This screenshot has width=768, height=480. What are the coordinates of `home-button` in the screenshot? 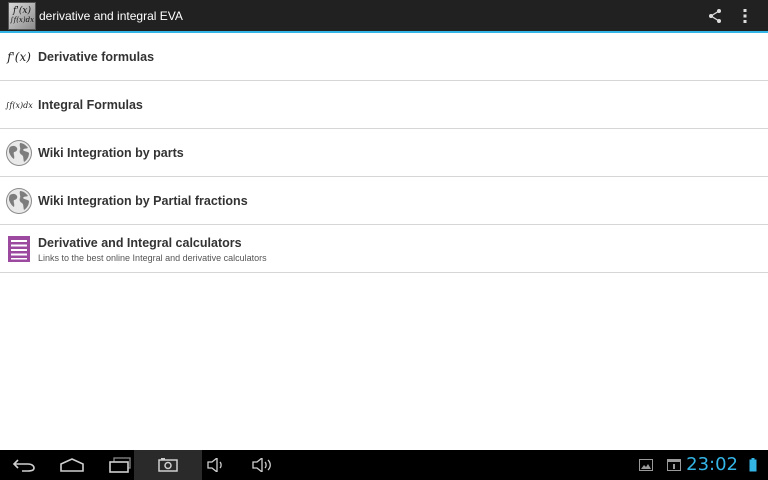 It's located at (72, 465).